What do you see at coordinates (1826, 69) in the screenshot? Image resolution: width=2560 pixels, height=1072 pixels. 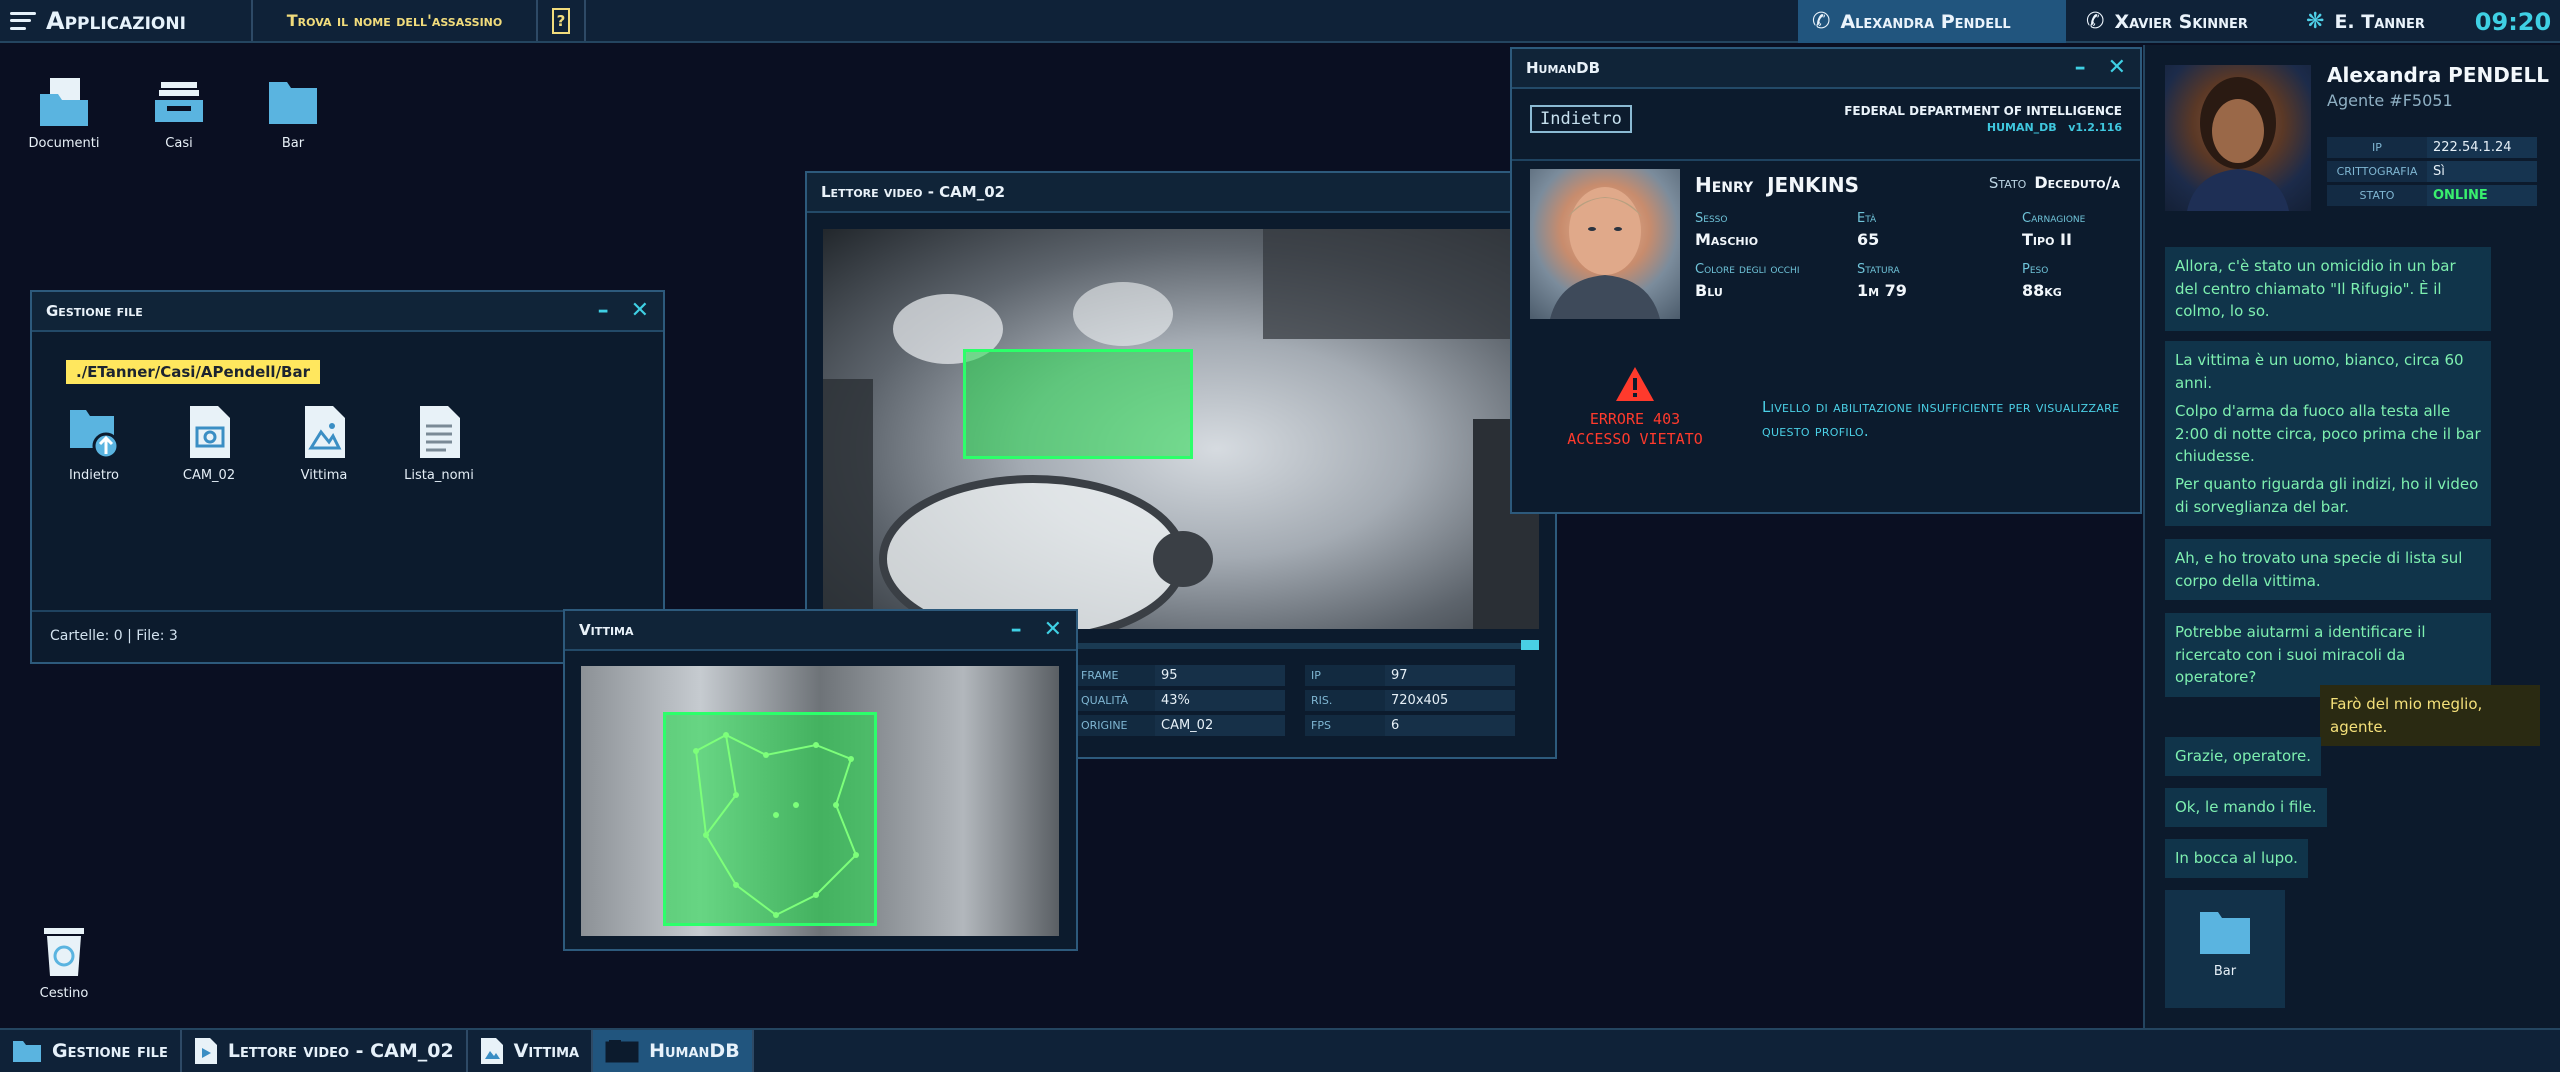 I see `window-titlebar: HumanDB – ✕` at bounding box center [1826, 69].